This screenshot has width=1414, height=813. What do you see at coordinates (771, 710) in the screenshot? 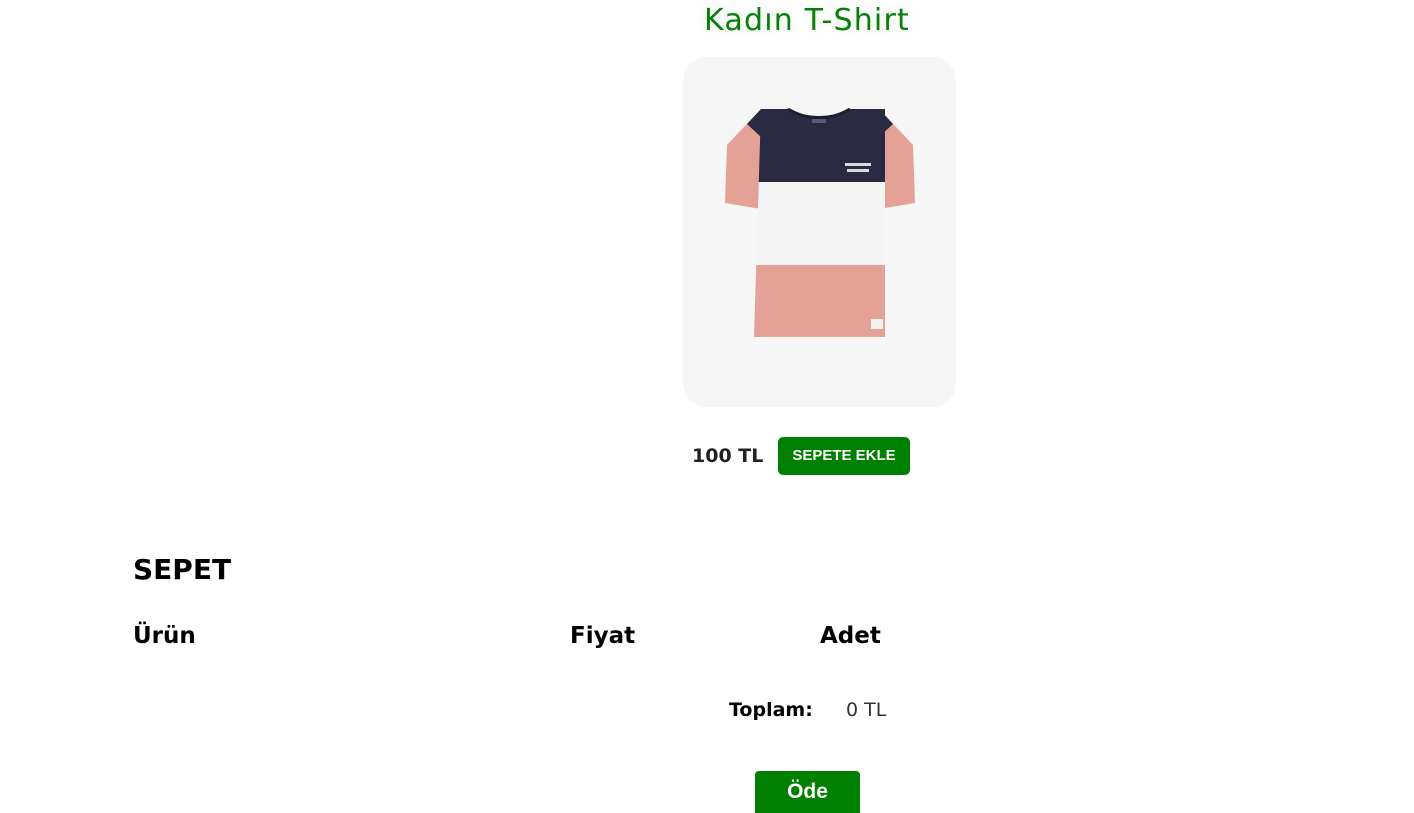
I see `cart-total-label: Toplam:` at bounding box center [771, 710].